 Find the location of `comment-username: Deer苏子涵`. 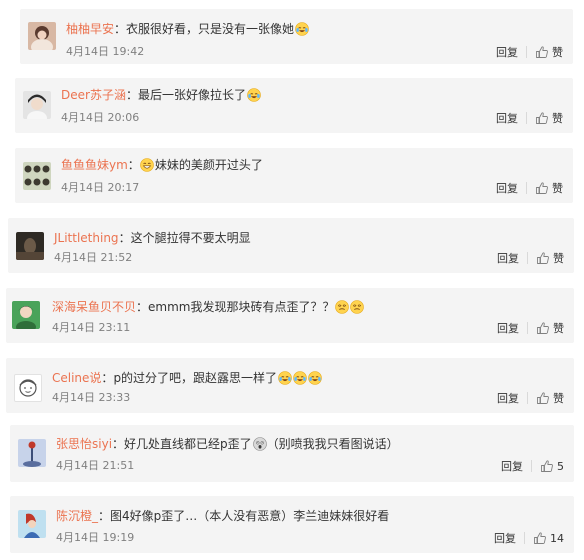

comment-username: Deer苏子涵 is located at coordinates (93, 95).